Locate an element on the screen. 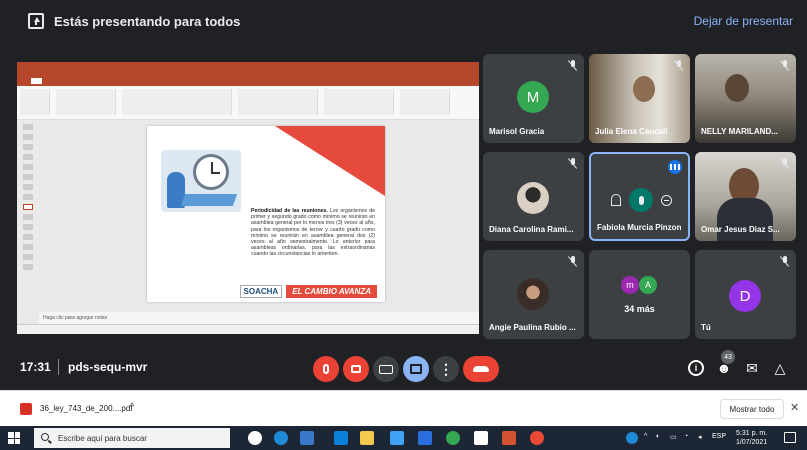 This screenshot has width=807, height=450. participant-body is located at coordinates (745, 219).